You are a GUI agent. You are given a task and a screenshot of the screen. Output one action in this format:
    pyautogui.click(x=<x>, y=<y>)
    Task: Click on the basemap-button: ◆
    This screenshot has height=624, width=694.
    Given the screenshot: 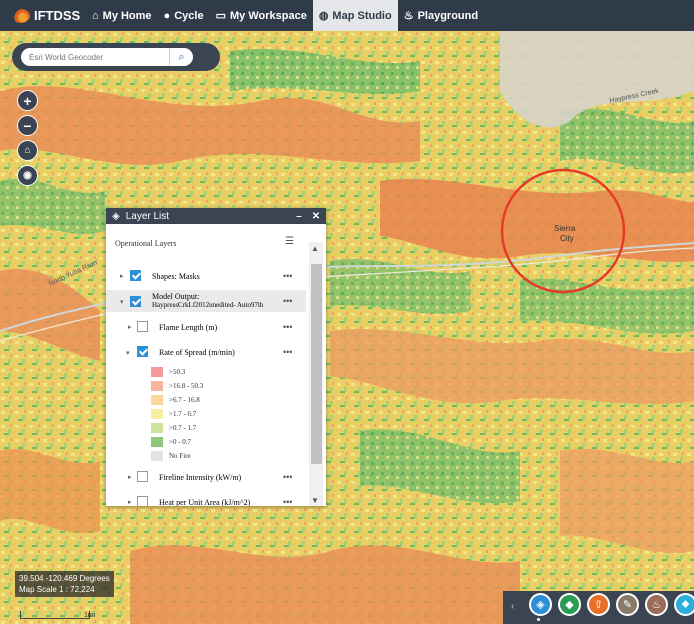 What is the action you would take?
    pyautogui.click(x=569, y=604)
    